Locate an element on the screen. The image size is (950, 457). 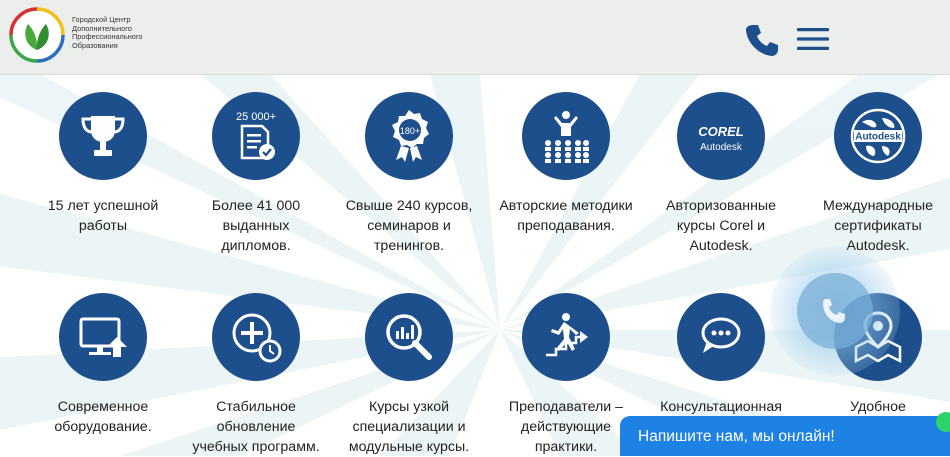
hamburger-menu-icon is located at coordinates (813, 39).